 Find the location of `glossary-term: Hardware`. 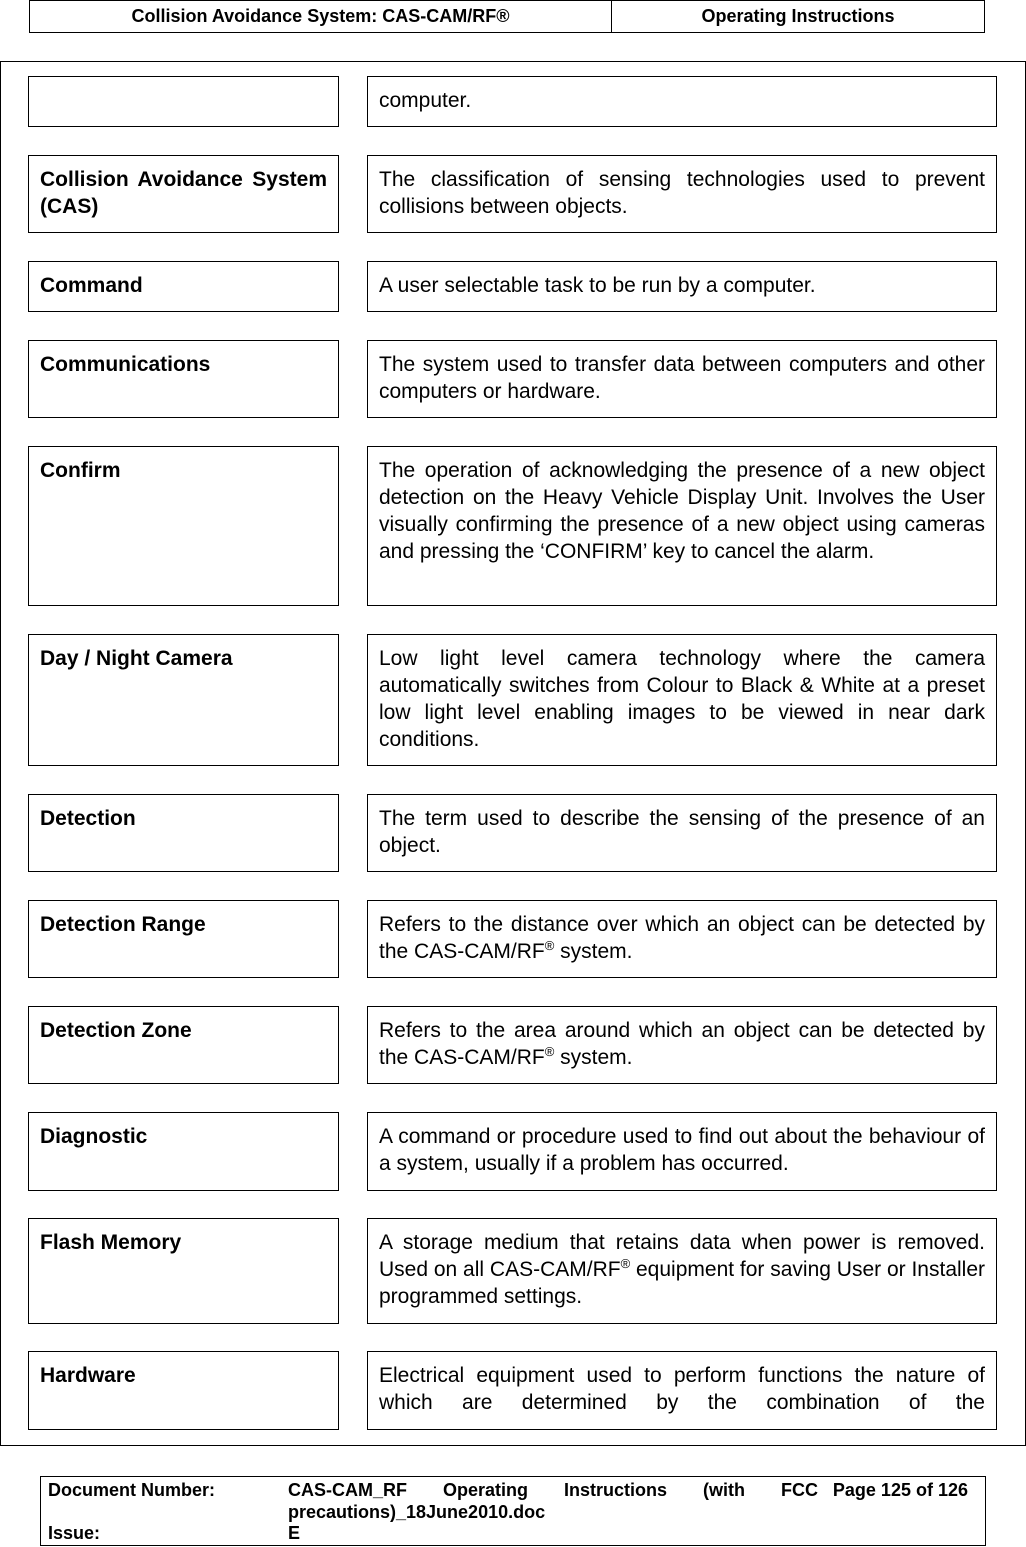

glossary-term: Hardware is located at coordinates (183, 1390).